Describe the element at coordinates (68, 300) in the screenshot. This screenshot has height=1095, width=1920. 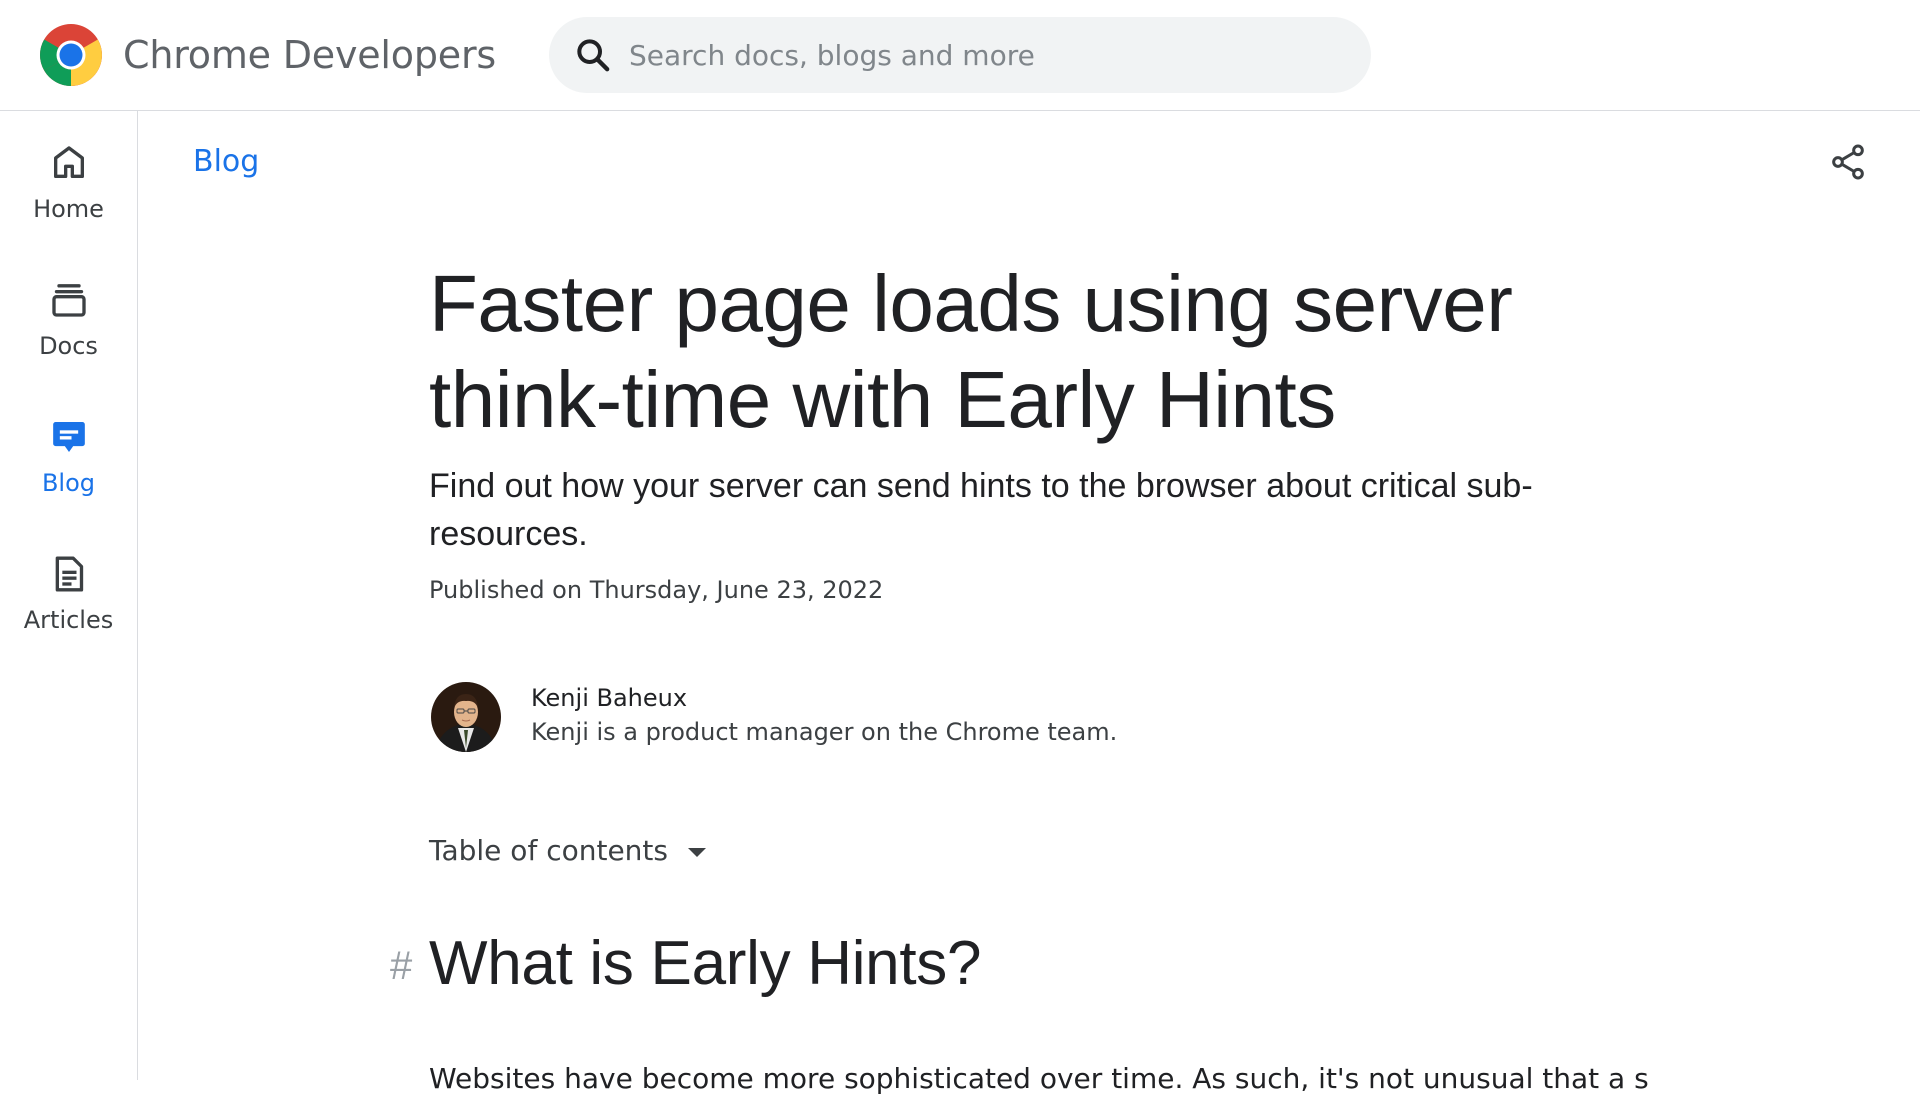
I see `docs-icon` at that location.